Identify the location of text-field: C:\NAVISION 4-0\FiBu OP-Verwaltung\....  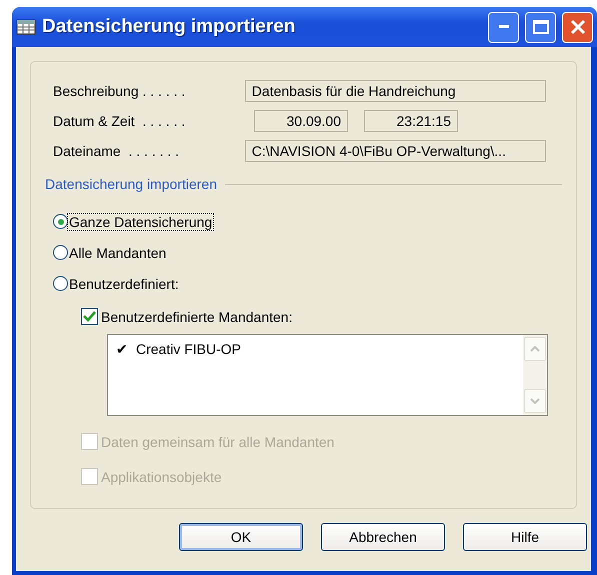
(395, 151).